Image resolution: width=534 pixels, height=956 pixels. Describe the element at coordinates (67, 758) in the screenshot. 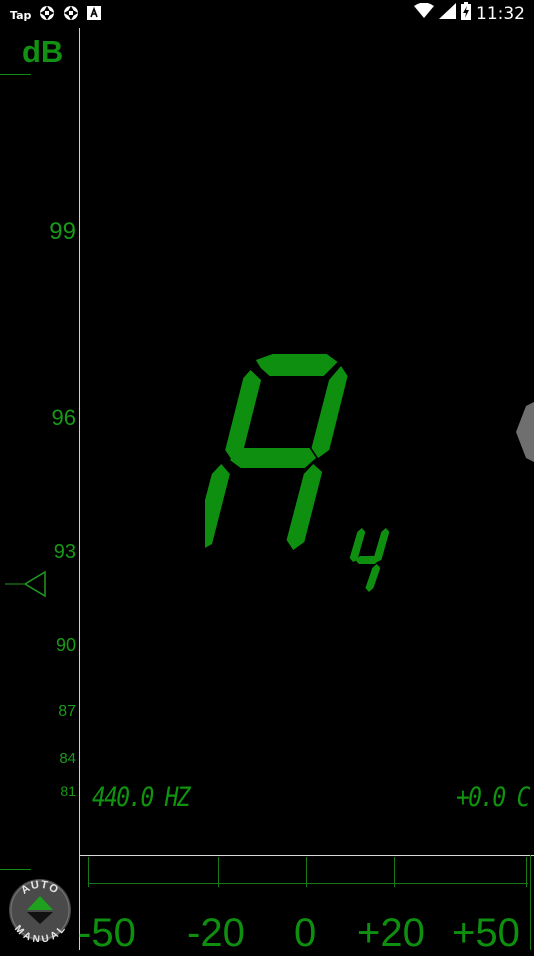

I see `db-tick-label: 84` at that location.